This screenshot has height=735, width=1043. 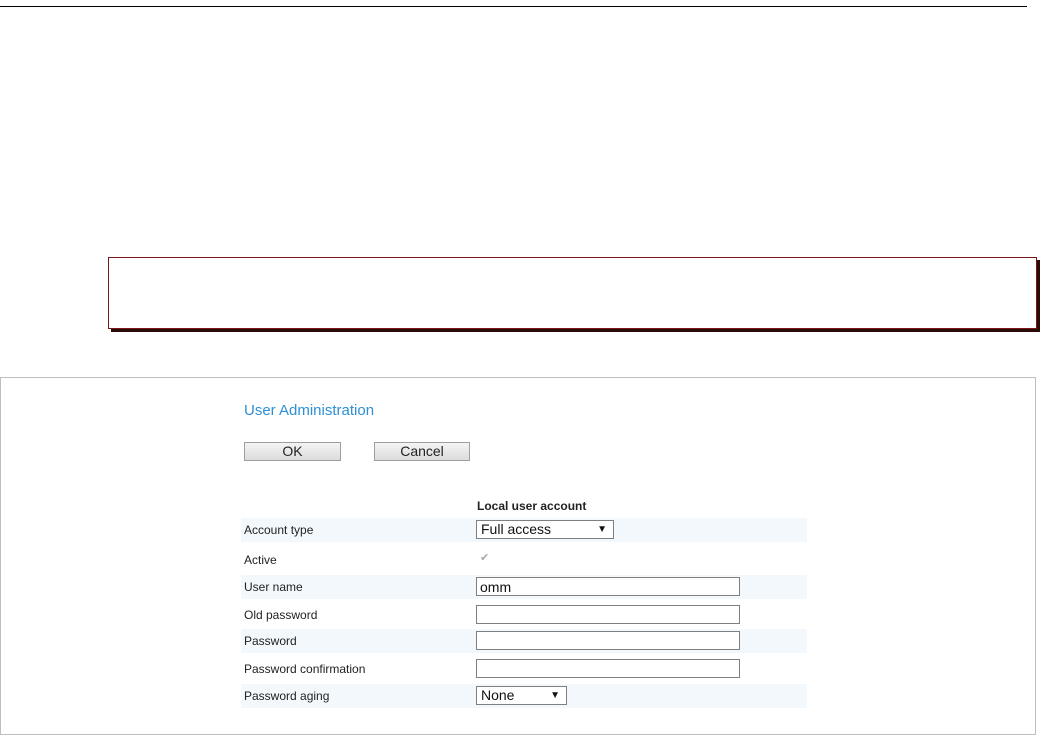 What do you see at coordinates (608, 586) in the screenshot?
I see `user-name-input` at bounding box center [608, 586].